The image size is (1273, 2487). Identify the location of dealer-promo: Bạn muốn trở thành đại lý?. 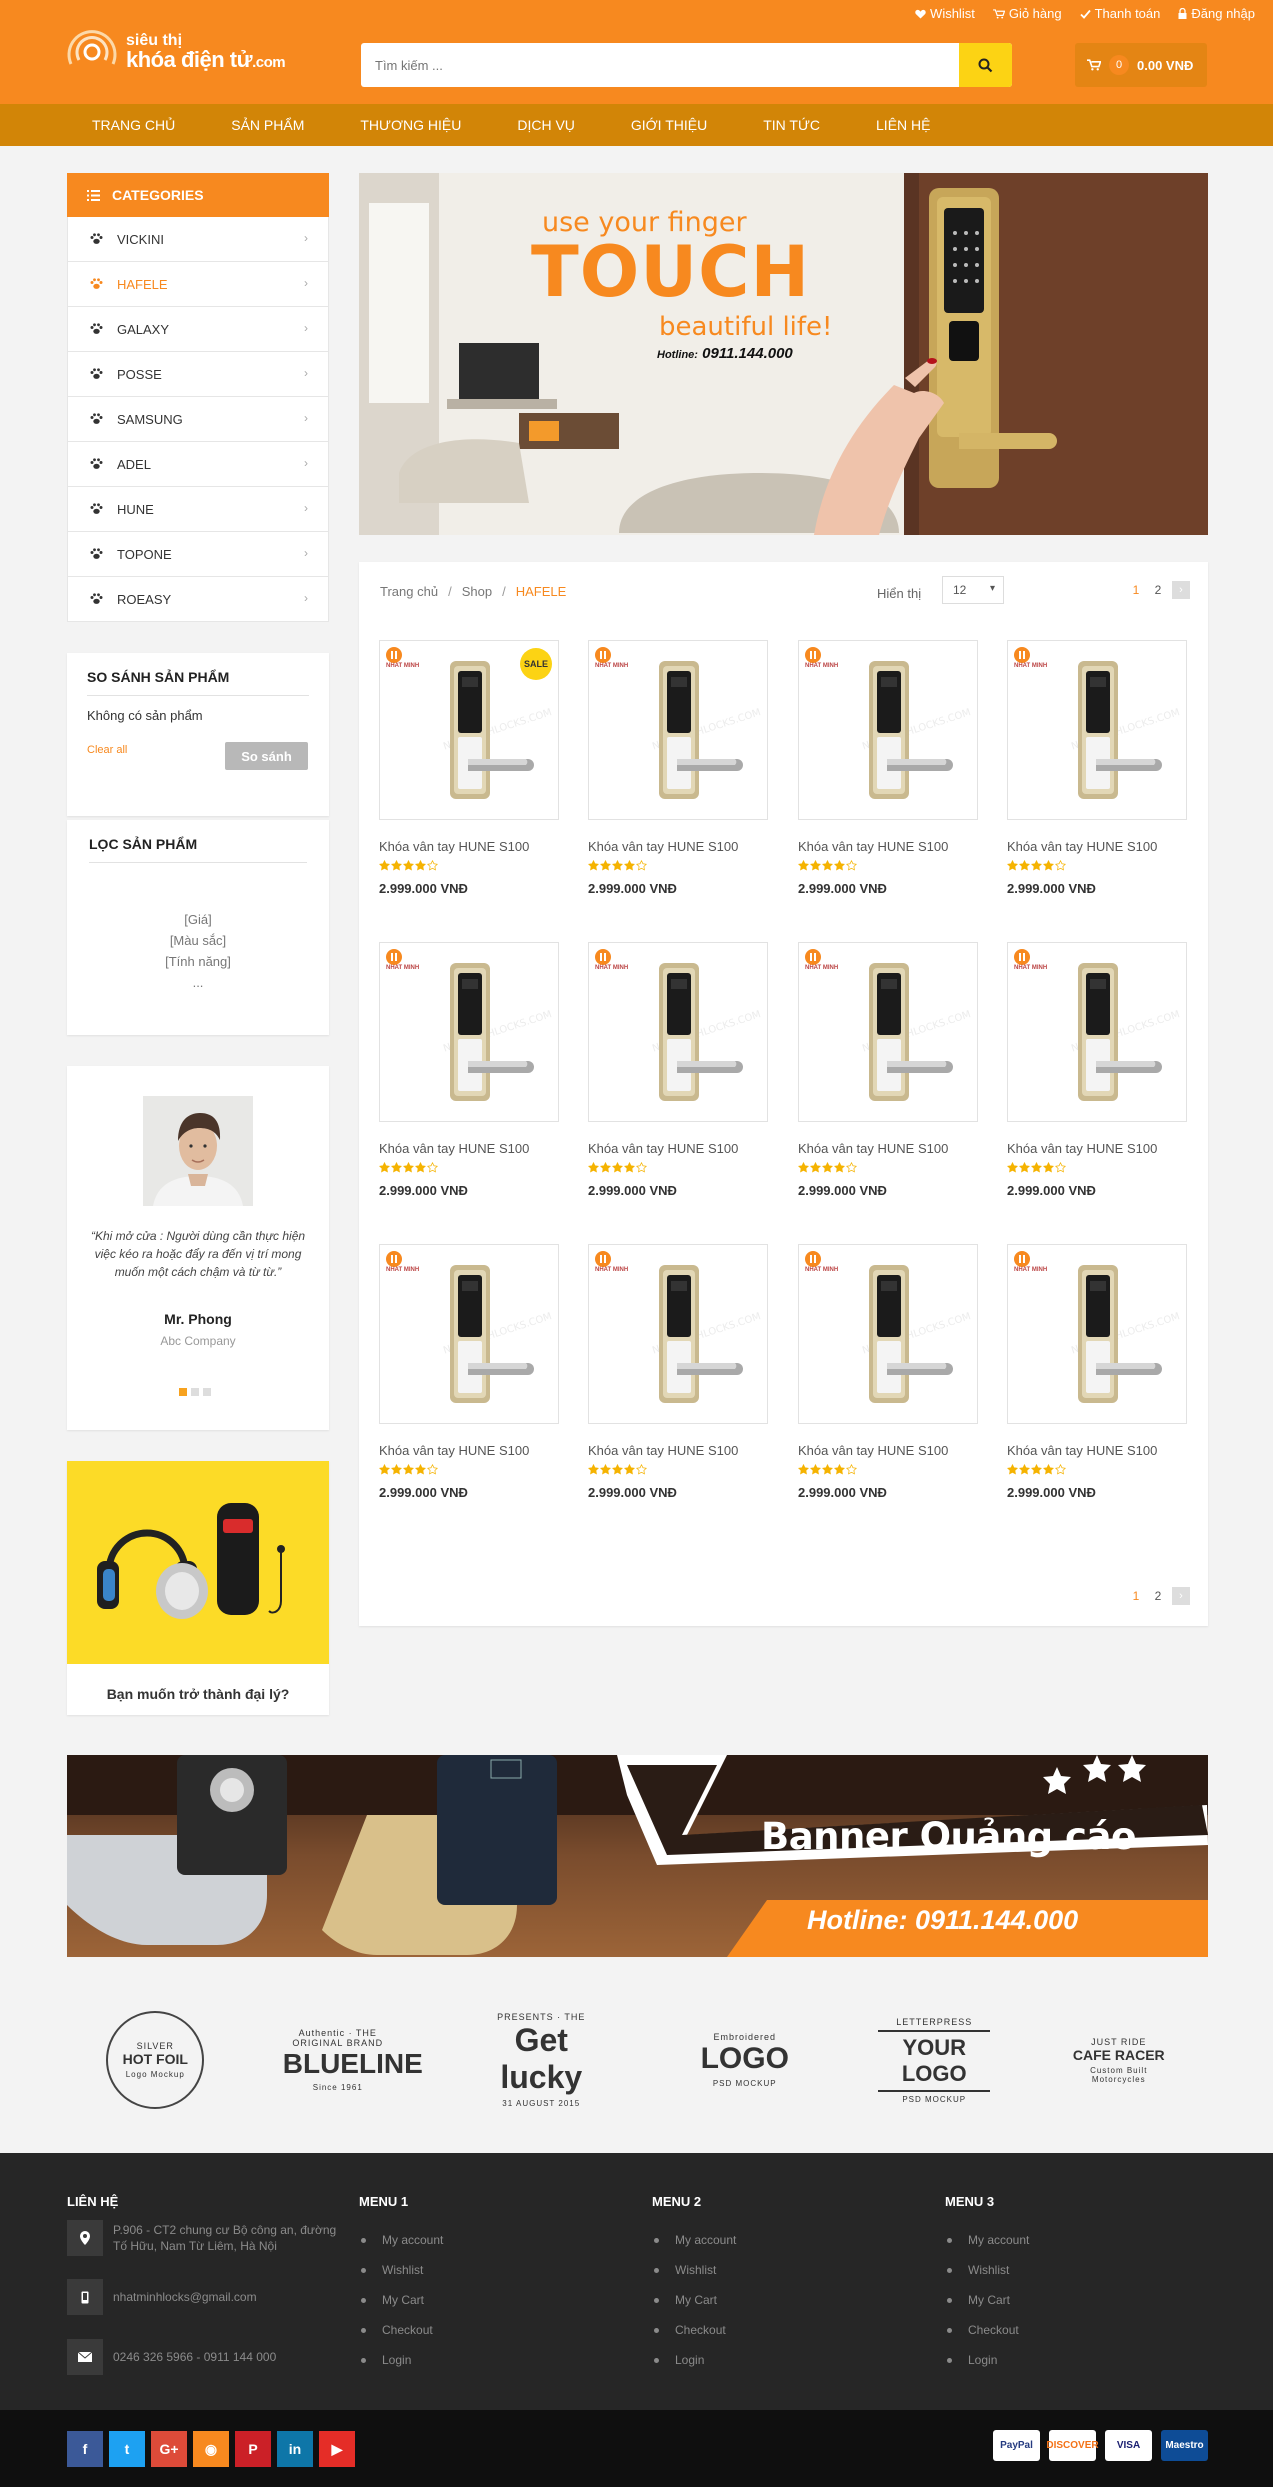
(198, 1588).